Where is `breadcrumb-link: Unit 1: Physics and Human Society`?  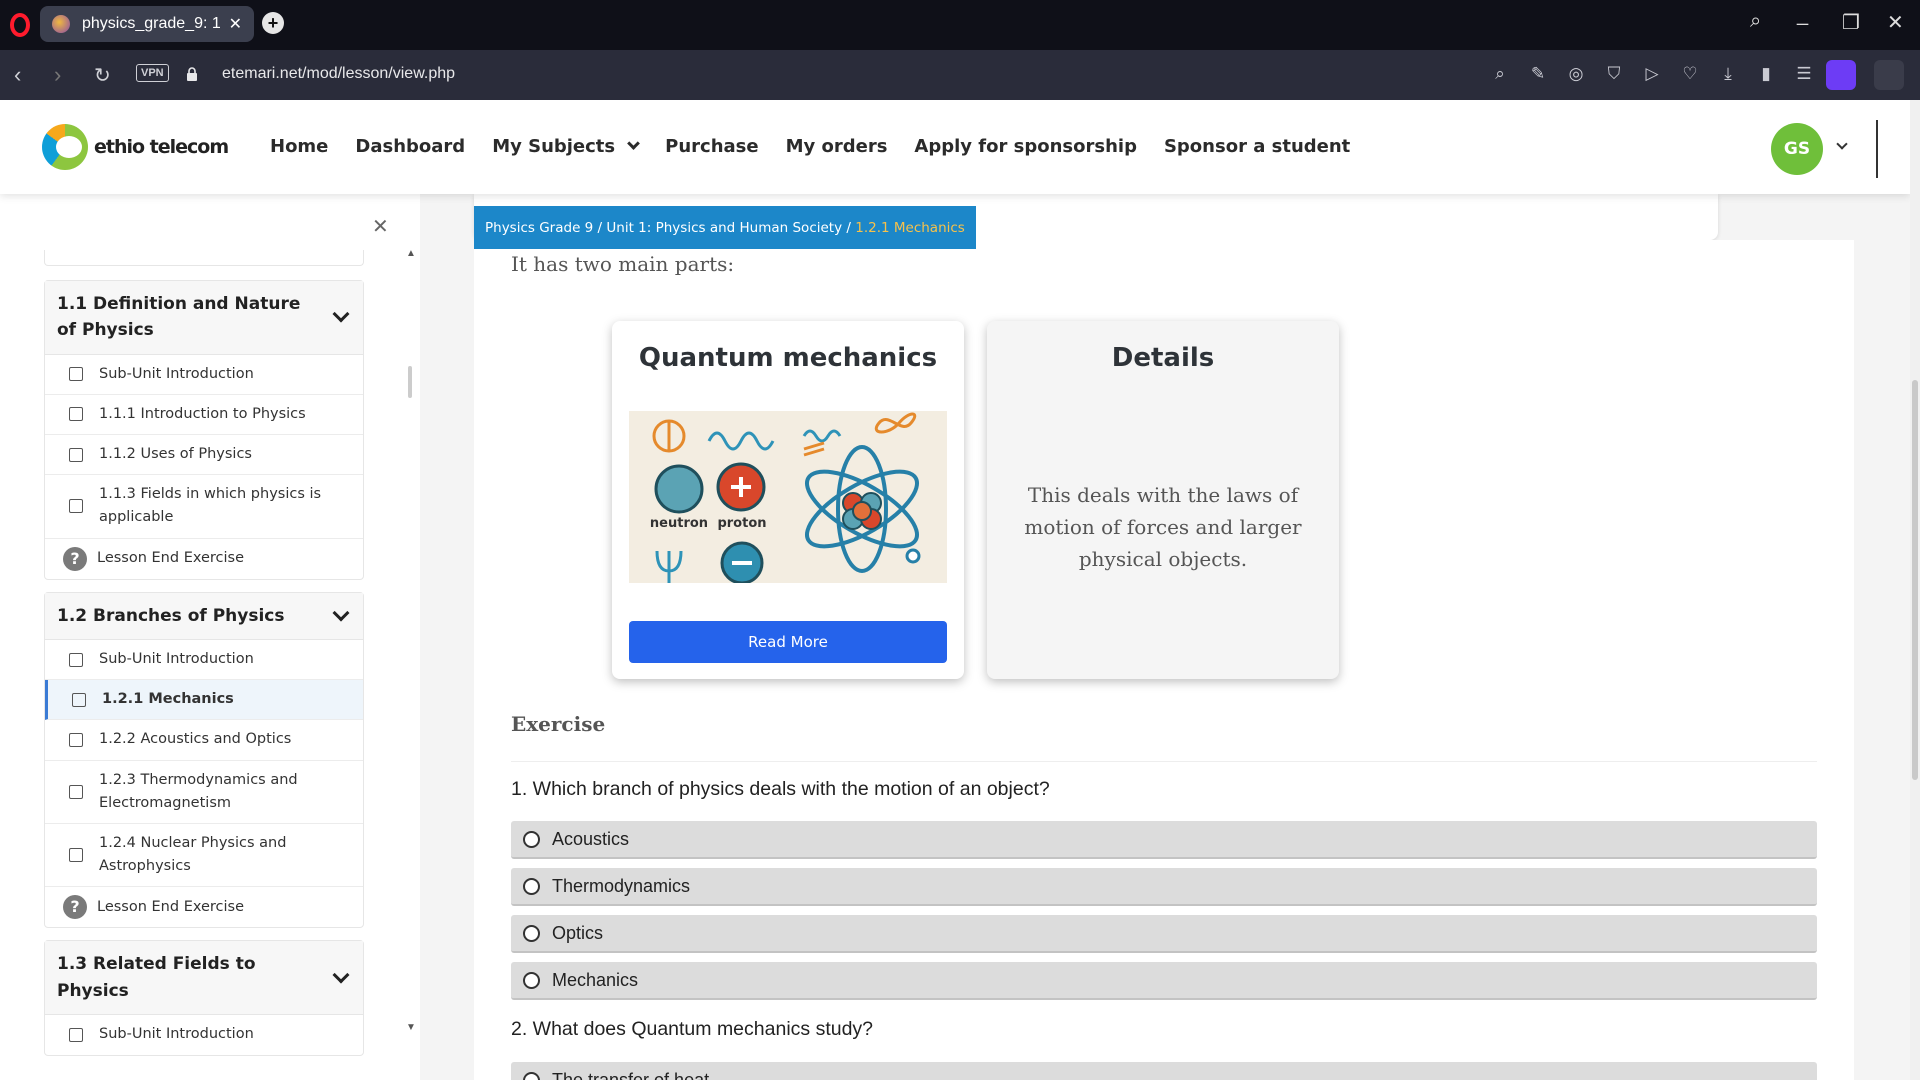 breadcrumb-link: Unit 1: Physics and Human Society is located at coordinates (724, 228).